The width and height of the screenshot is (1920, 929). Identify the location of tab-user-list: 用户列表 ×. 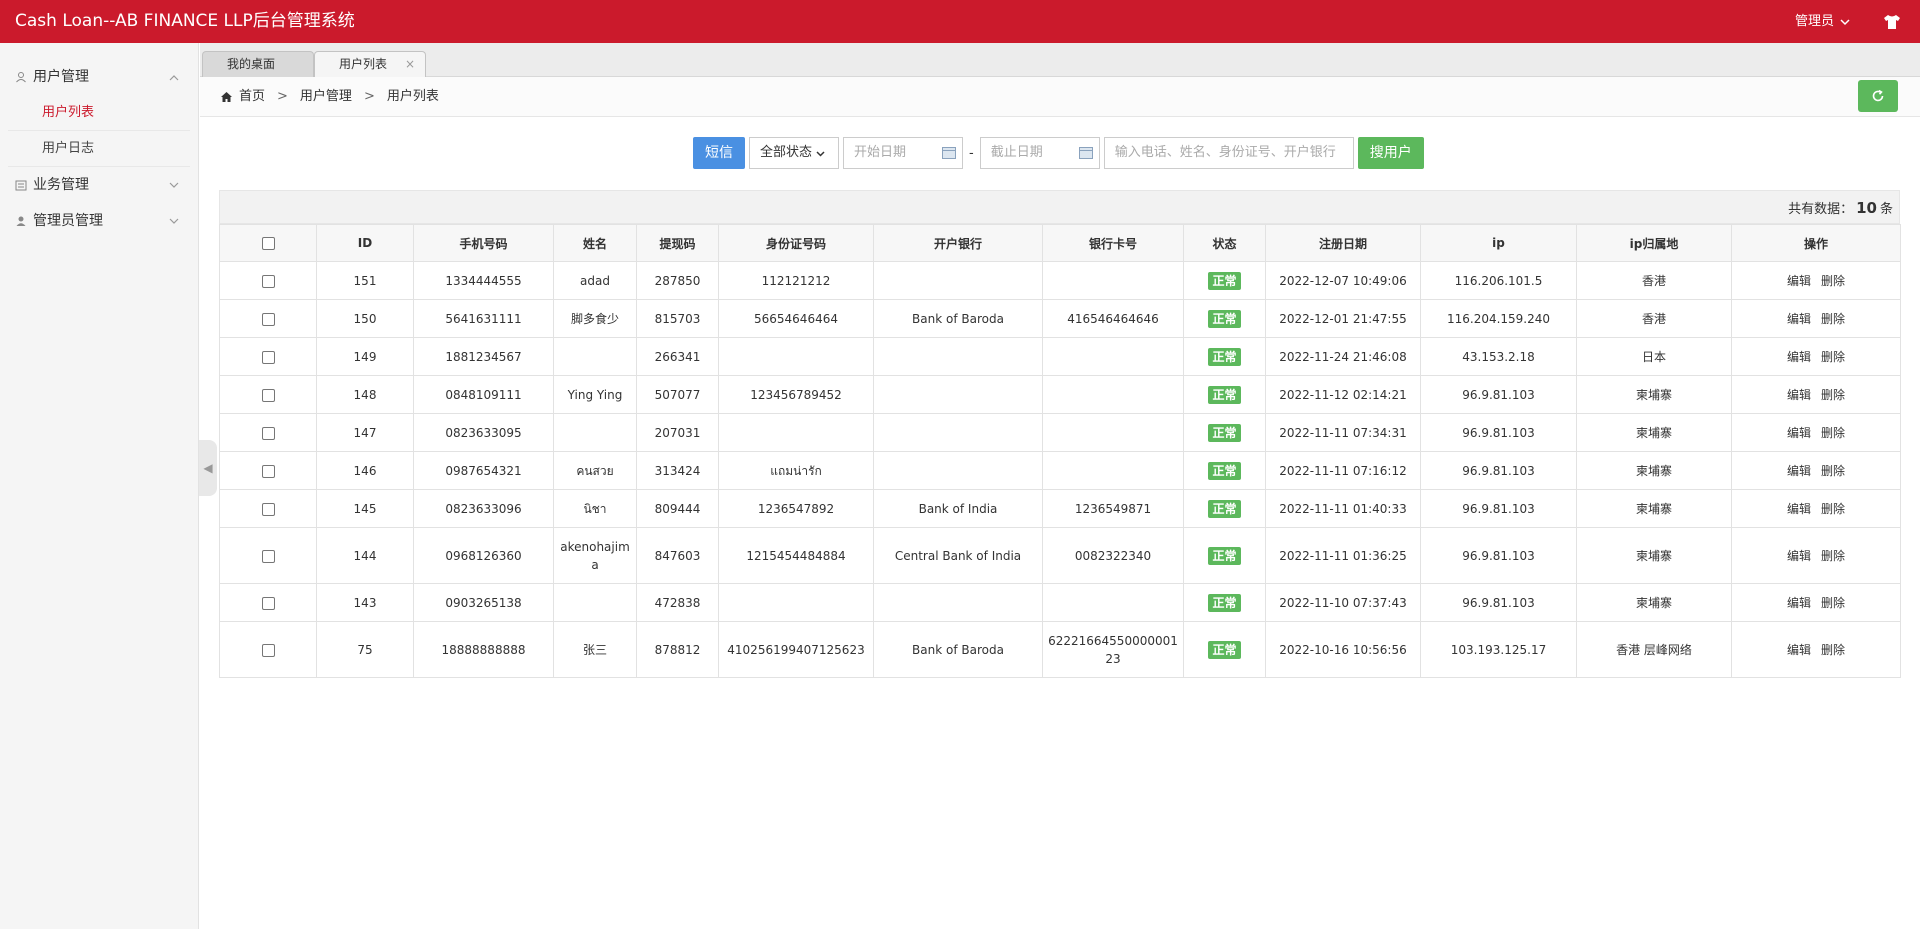
(370, 64).